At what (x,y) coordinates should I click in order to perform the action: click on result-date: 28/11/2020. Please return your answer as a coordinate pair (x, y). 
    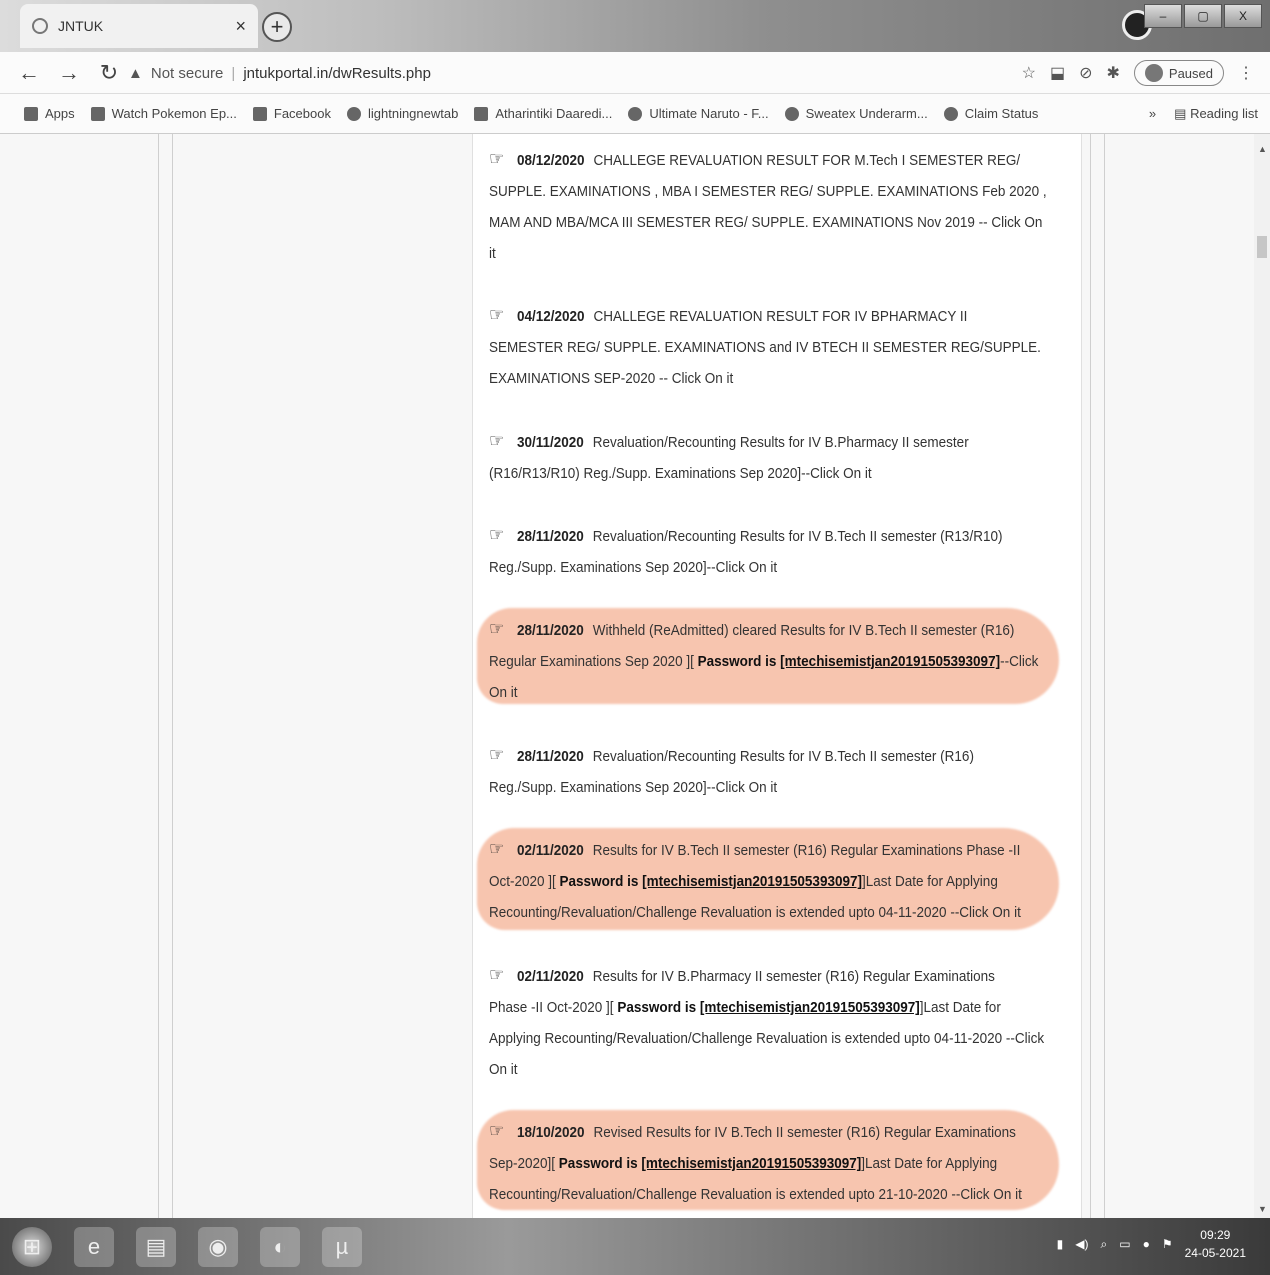
    Looking at the image, I should click on (550, 536).